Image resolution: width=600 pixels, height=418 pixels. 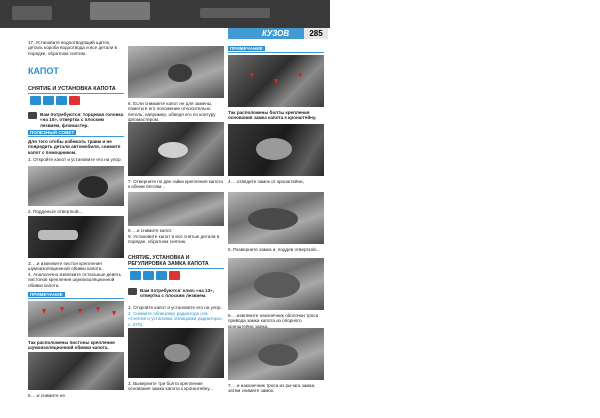 What do you see at coordinates (52, 132) in the screenshot?
I see `tip-title: ПОЛЕЗНЫЙ СОВЕТ` at bounding box center [52, 132].